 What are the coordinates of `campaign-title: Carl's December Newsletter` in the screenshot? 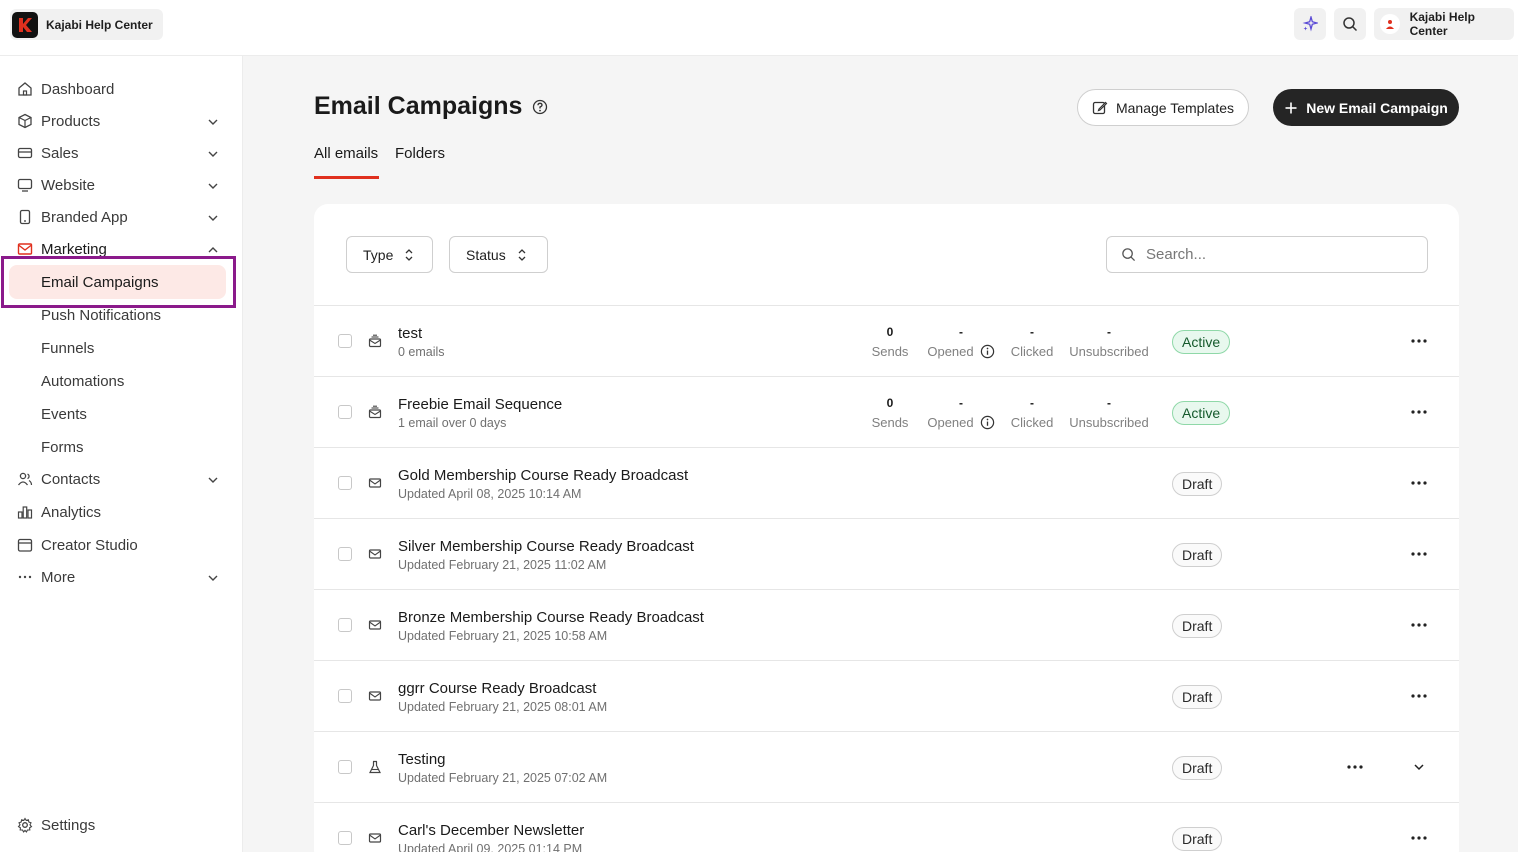 It's located at (491, 830).